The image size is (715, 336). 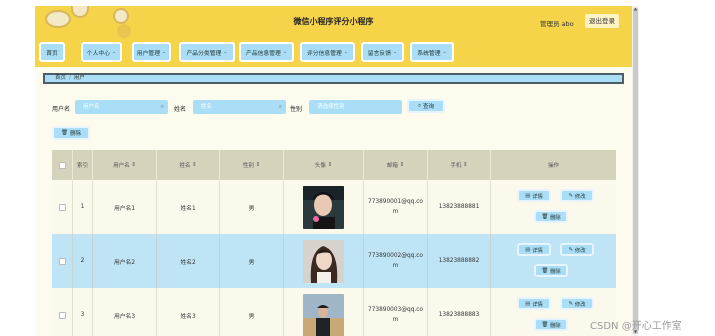 I want to click on breadcrumb-home: 首页, so click(x=60, y=78).